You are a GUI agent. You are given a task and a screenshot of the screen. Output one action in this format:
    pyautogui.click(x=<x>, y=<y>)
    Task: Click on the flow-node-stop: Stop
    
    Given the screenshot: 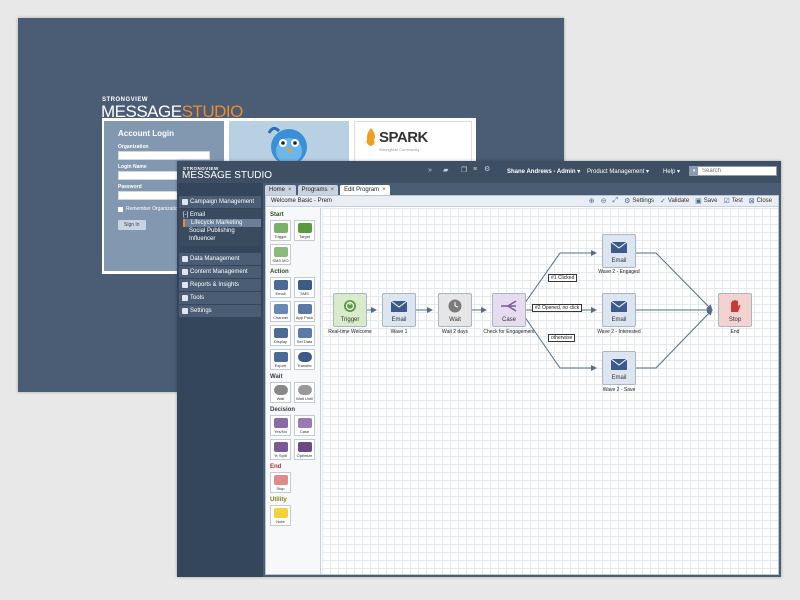 What is the action you would take?
    pyautogui.click(x=735, y=310)
    